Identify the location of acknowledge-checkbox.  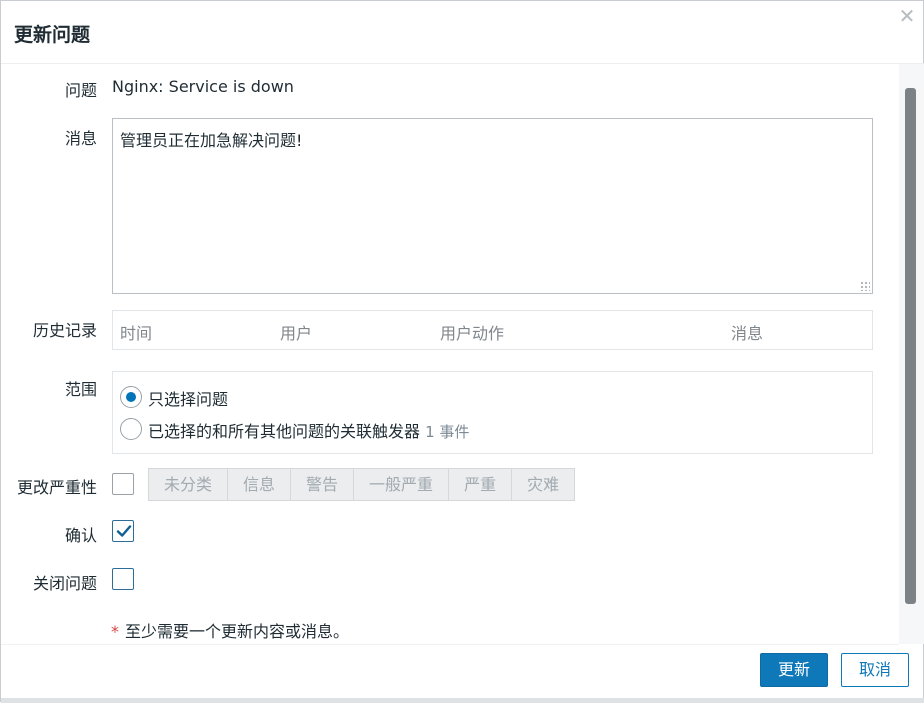
(123, 531).